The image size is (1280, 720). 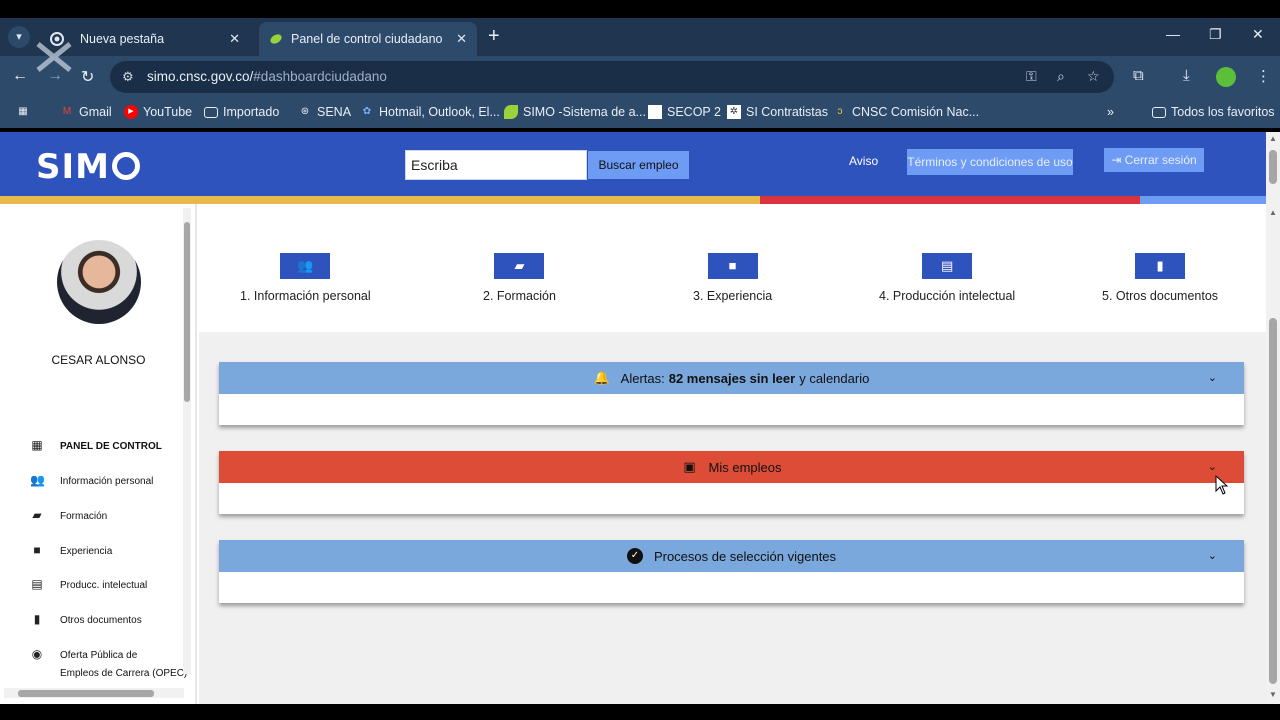 What do you see at coordinates (86, 693) in the screenshot?
I see `sidebar-h-scroll-thumb` at bounding box center [86, 693].